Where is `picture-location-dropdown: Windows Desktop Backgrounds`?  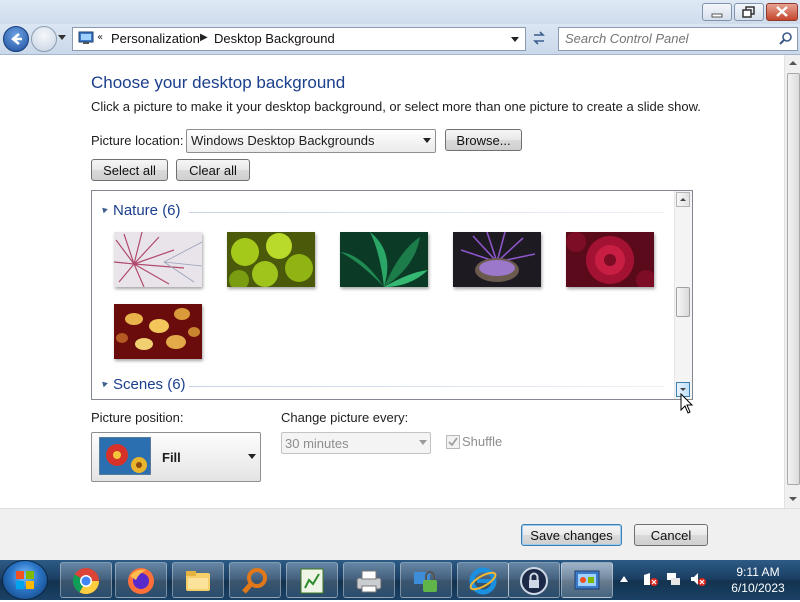 picture-location-dropdown: Windows Desktop Backgrounds is located at coordinates (311, 141).